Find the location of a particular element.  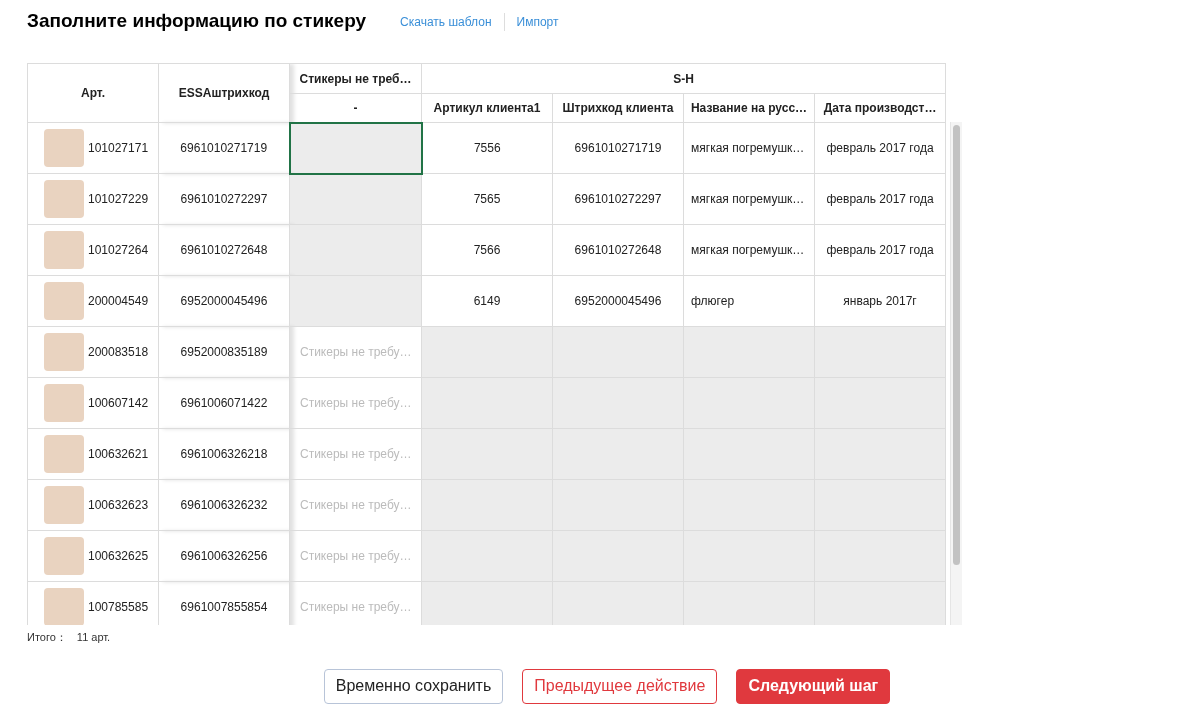

article-number: 101027229 is located at coordinates (118, 199).